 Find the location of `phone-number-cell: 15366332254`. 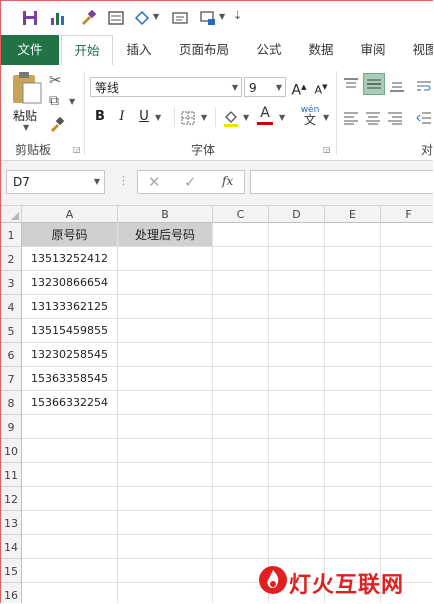

phone-number-cell: 15366332254 is located at coordinates (70, 403).